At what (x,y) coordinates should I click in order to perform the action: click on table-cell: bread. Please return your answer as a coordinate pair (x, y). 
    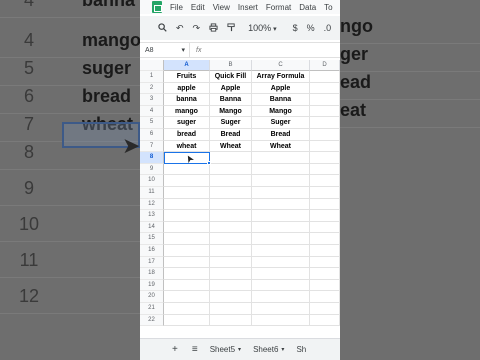
    Looking at the image, I should click on (187, 135).